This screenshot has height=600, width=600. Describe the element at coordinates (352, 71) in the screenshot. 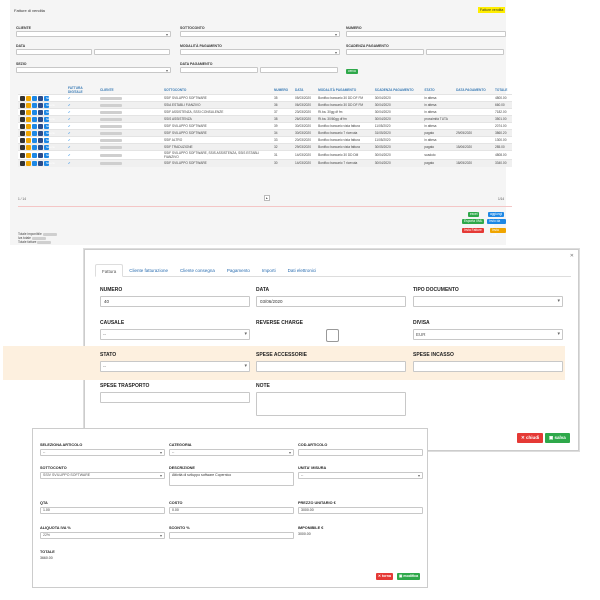

I see `search-button: cerca` at that location.